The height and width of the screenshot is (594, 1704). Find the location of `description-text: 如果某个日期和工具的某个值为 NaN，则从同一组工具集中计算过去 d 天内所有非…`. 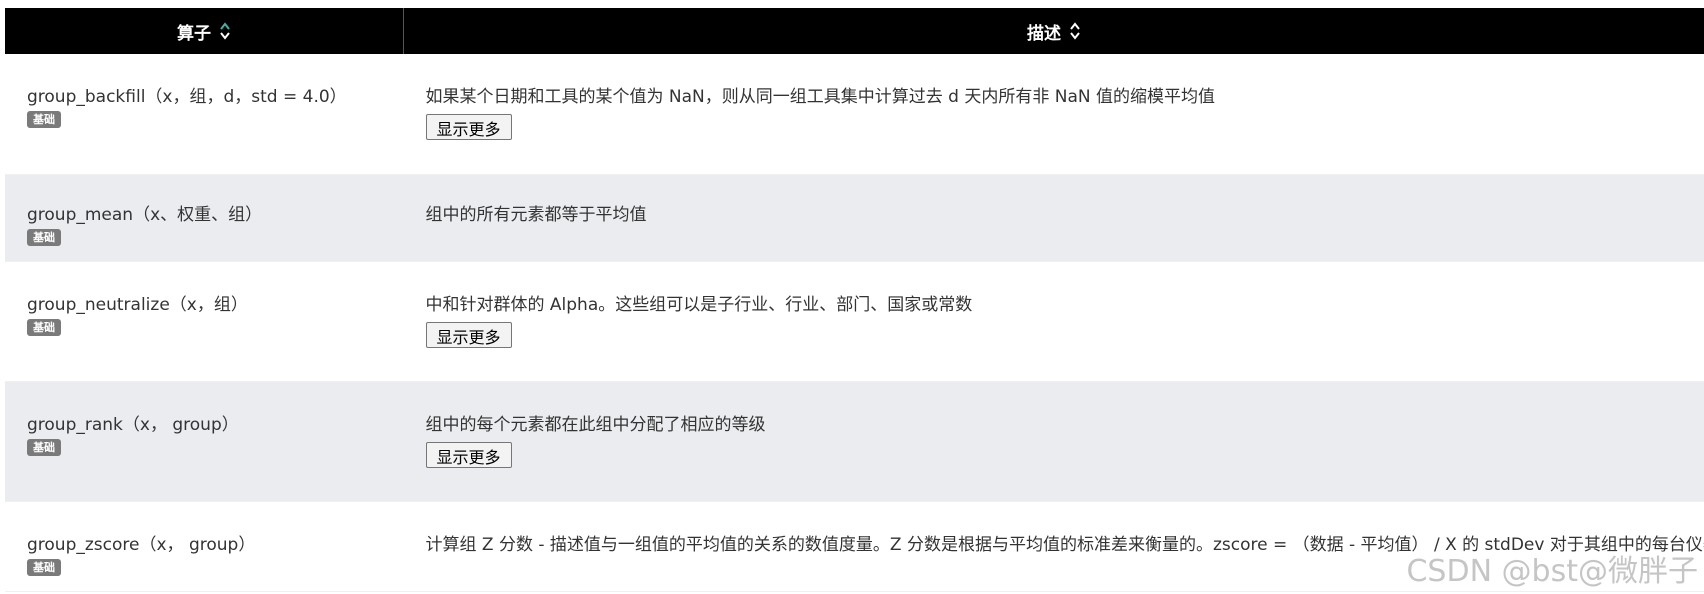

description-text: 如果某个日期和工具的某个值为 NaN，则从同一组工具集中计算过去 d 天内所有非… is located at coordinates (820, 97).